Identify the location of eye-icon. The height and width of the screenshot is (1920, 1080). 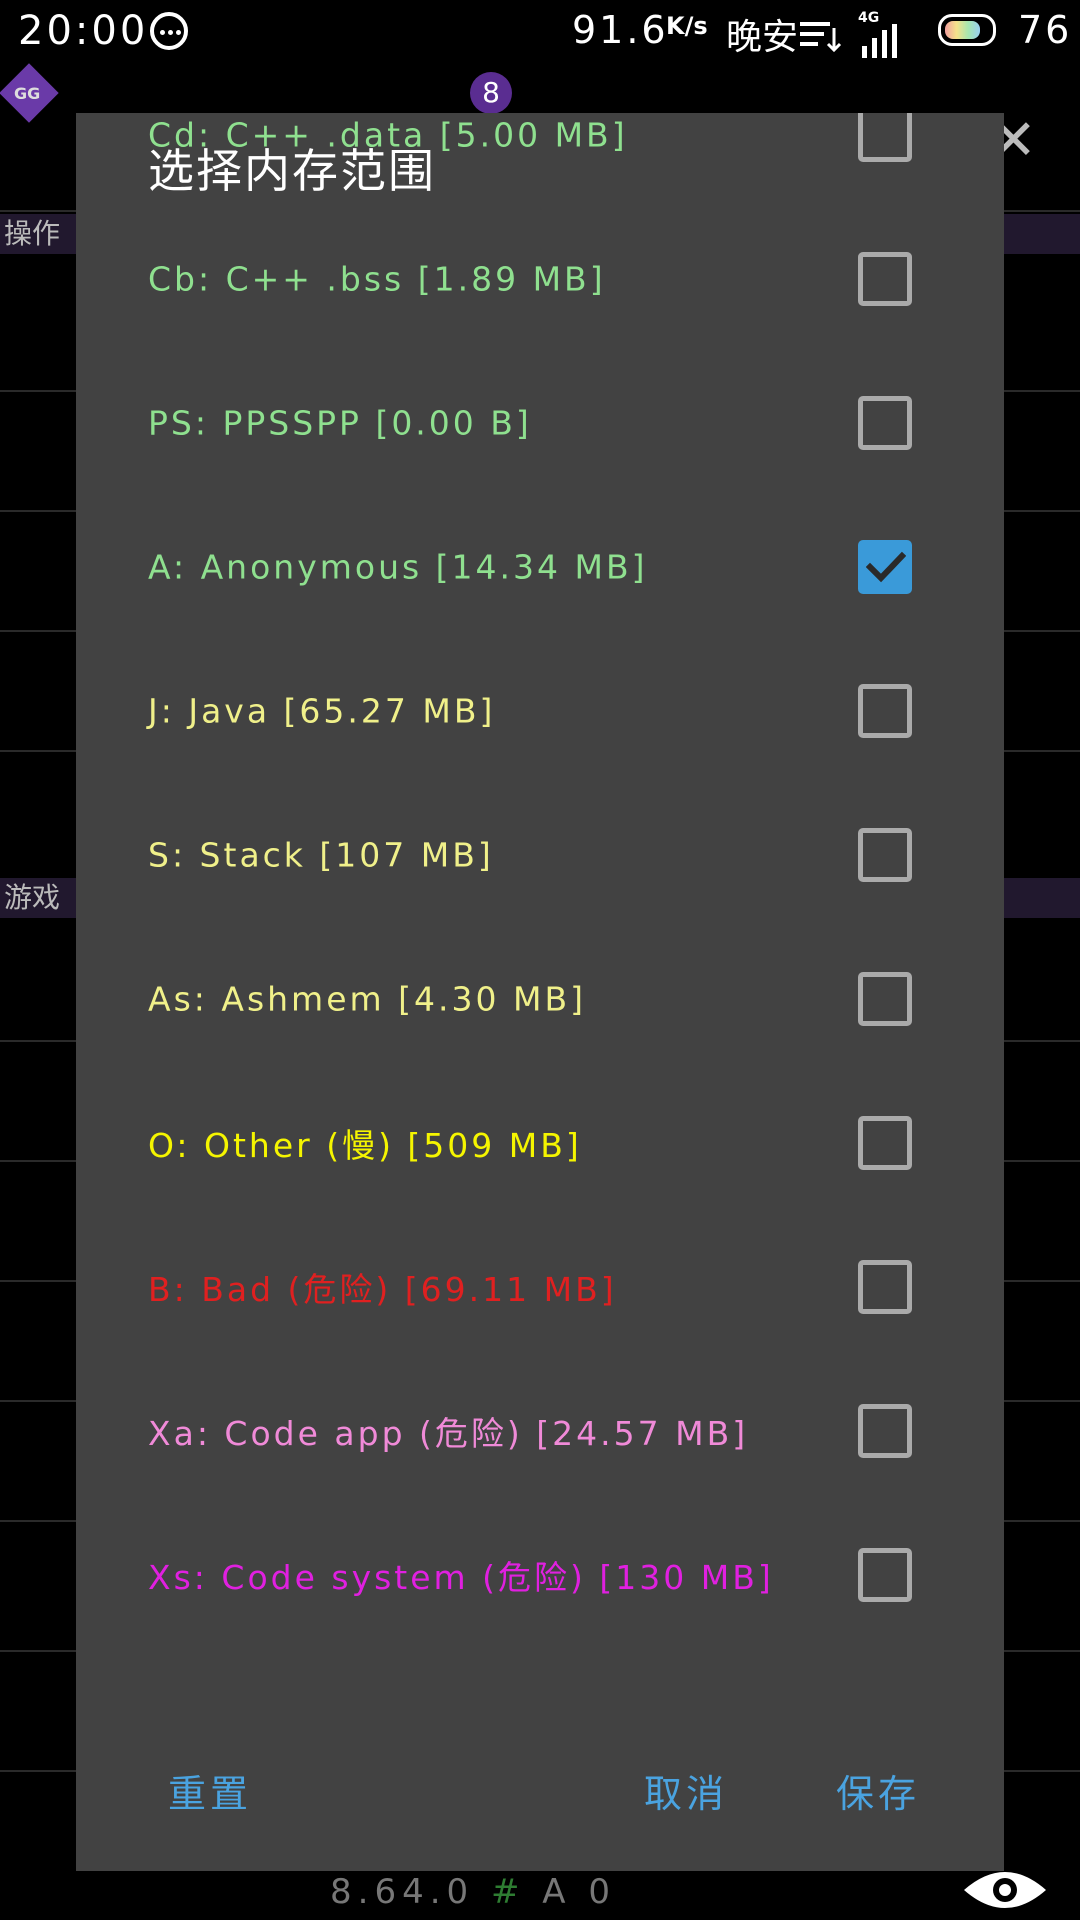
(1005, 1890).